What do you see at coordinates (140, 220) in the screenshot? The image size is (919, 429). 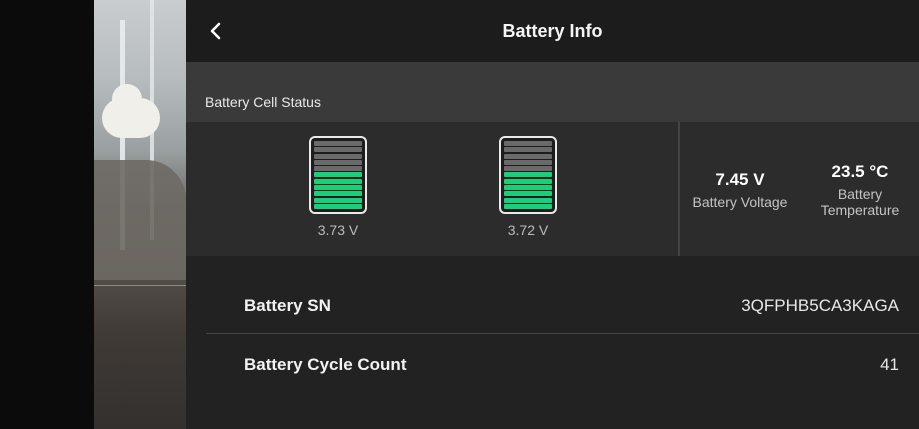 I see `background-couch` at bounding box center [140, 220].